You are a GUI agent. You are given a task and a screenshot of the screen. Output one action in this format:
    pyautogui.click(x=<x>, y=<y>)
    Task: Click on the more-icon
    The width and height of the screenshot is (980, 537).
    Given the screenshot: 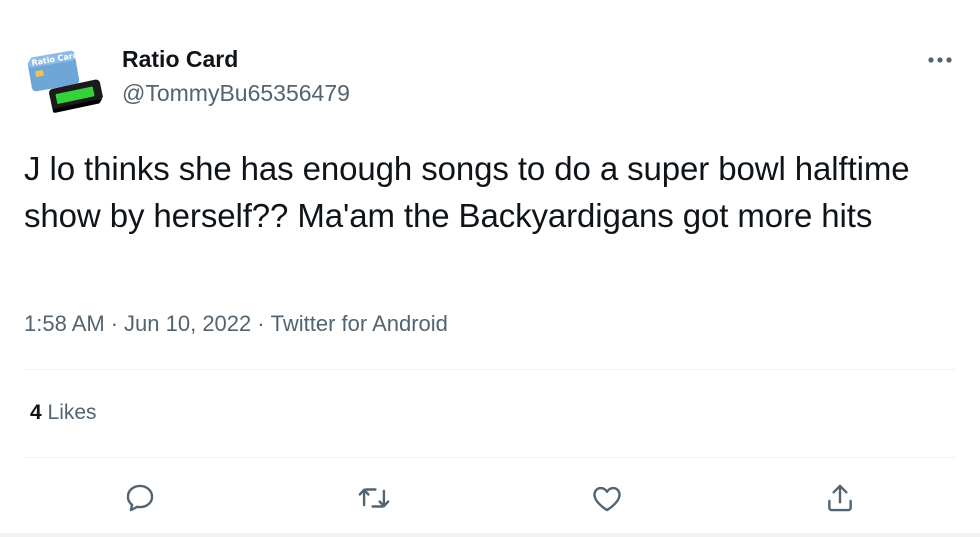 What is the action you would take?
    pyautogui.click(x=940, y=60)
    